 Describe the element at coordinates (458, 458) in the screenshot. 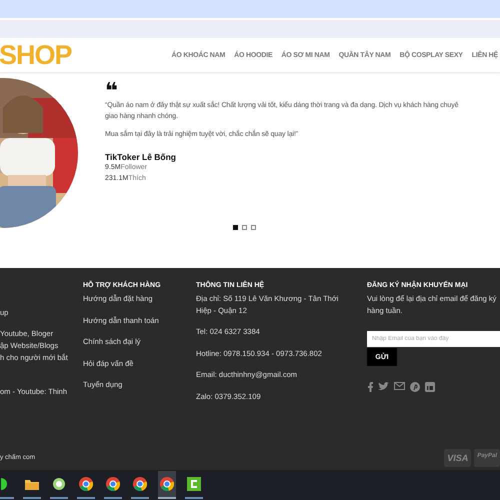

I see `payment-logo: VISA` at that location.